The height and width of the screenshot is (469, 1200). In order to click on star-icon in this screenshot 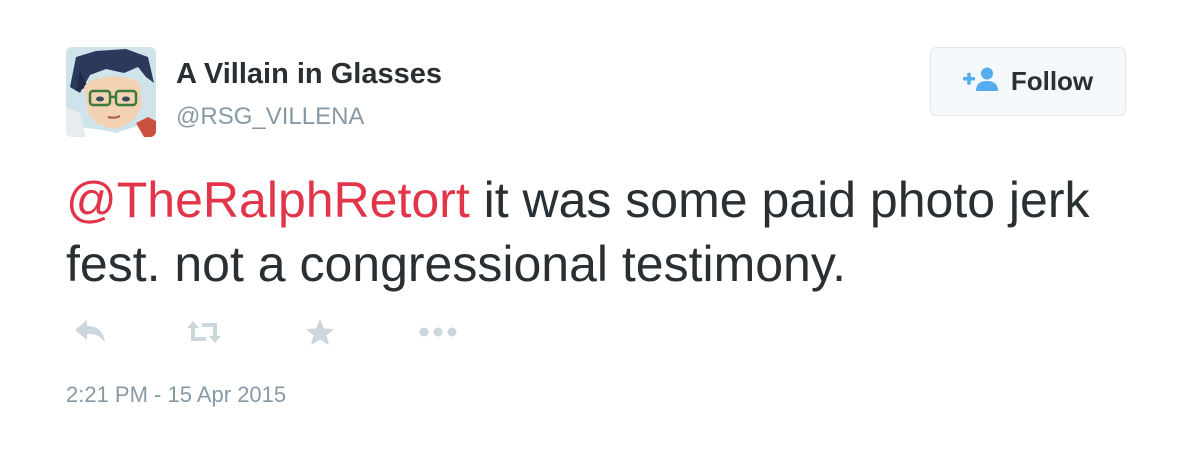, I will do `click(320, 334)`.